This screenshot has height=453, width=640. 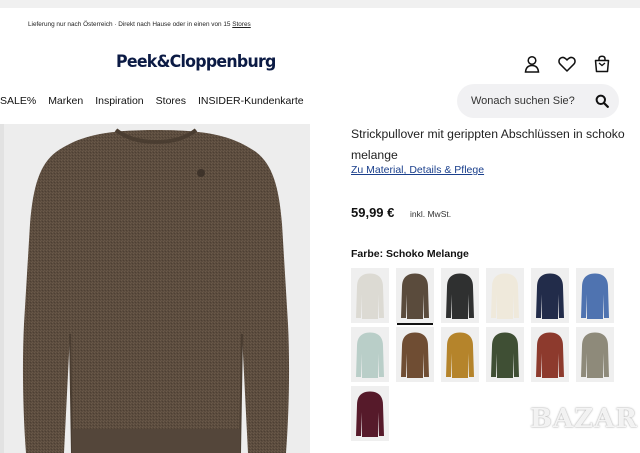 I want to click on nav-item-inspiration: Inspiration, so click(x=119, y=101).